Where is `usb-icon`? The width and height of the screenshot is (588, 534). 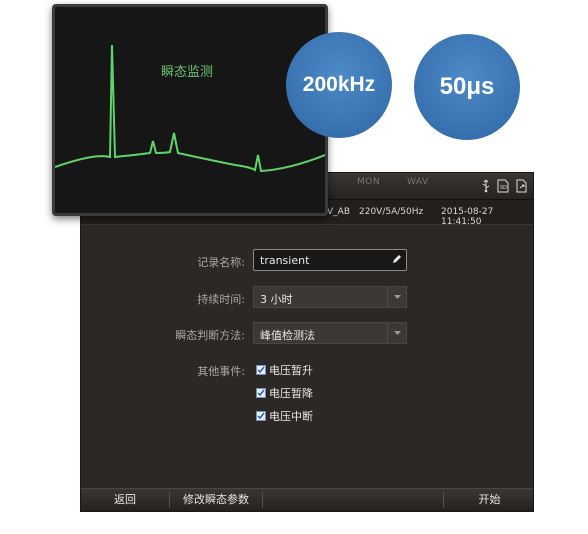 usb-icon is located at coordinates (486, 187).